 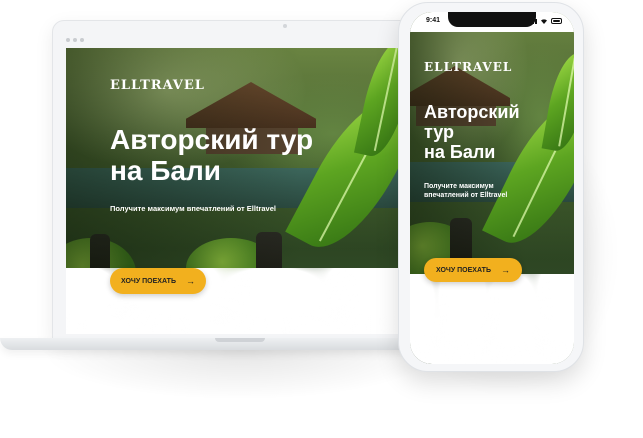 I want to click on wifi-icon, so click(x=544, y=21).